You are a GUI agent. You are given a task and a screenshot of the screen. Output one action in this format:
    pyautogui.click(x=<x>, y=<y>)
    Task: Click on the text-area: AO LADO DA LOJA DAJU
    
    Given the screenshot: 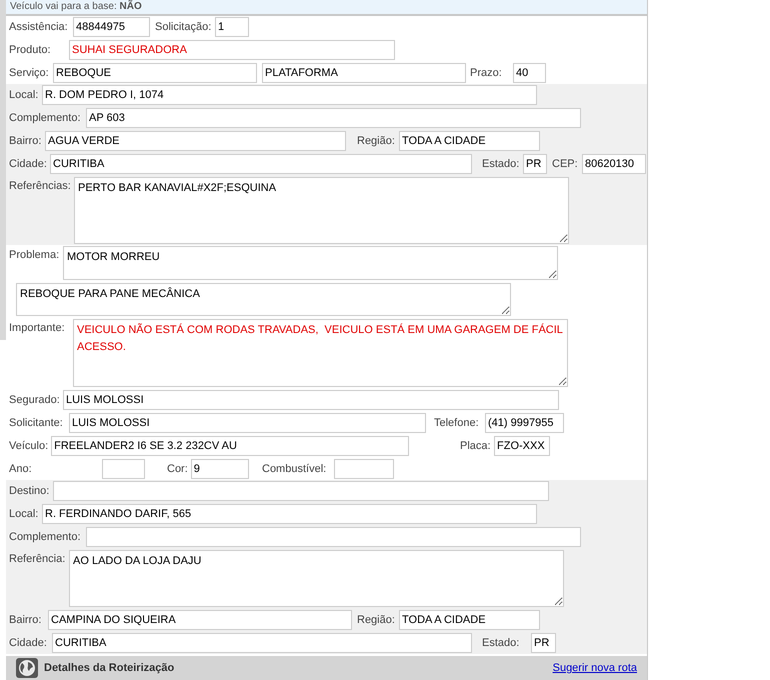 What is the action you would take?
    pyautogui.click(x=316, y=578)
    